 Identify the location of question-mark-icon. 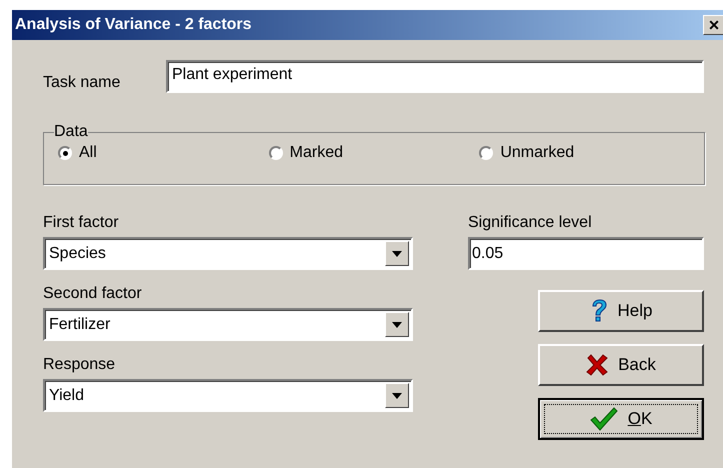
(599, 311).